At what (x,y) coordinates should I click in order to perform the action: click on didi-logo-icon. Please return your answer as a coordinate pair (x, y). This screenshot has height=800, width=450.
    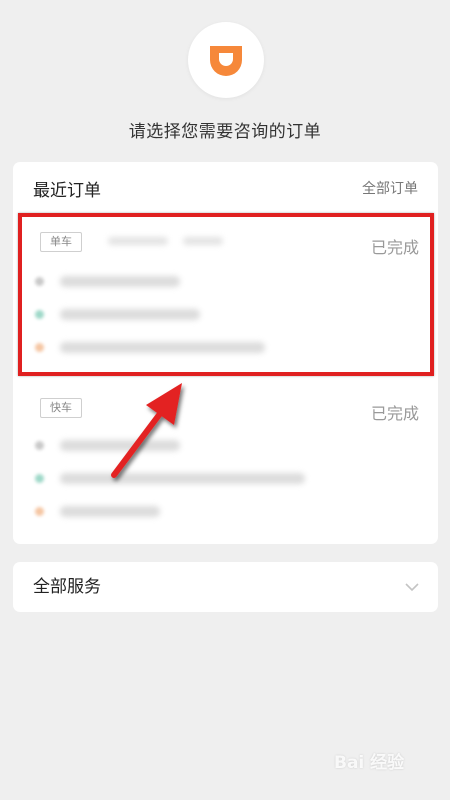
    Looking at the image, I should click on (226, 61).